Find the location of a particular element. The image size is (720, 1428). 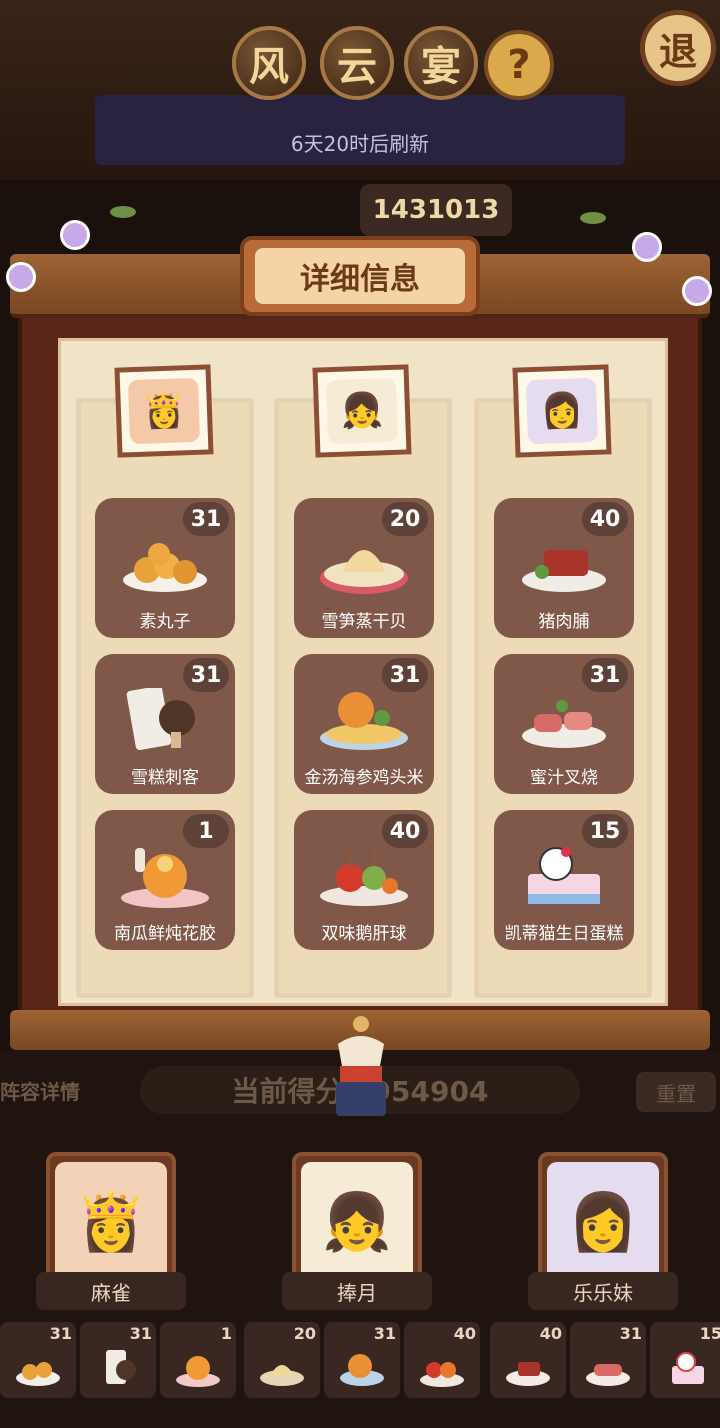

member-portrait-2: 👧 is located at coordinates (357, 1222).